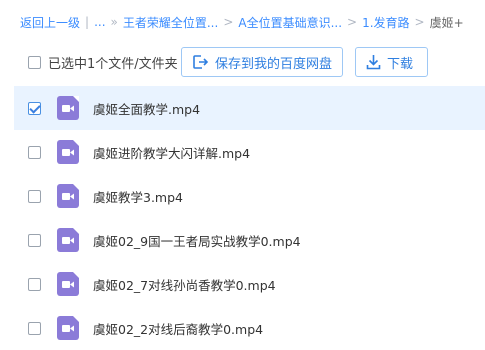  Describe the element at coordinates (50, 22) in the screenshot. I see `breadcrumb-back-link: 返回上一级` at that location.